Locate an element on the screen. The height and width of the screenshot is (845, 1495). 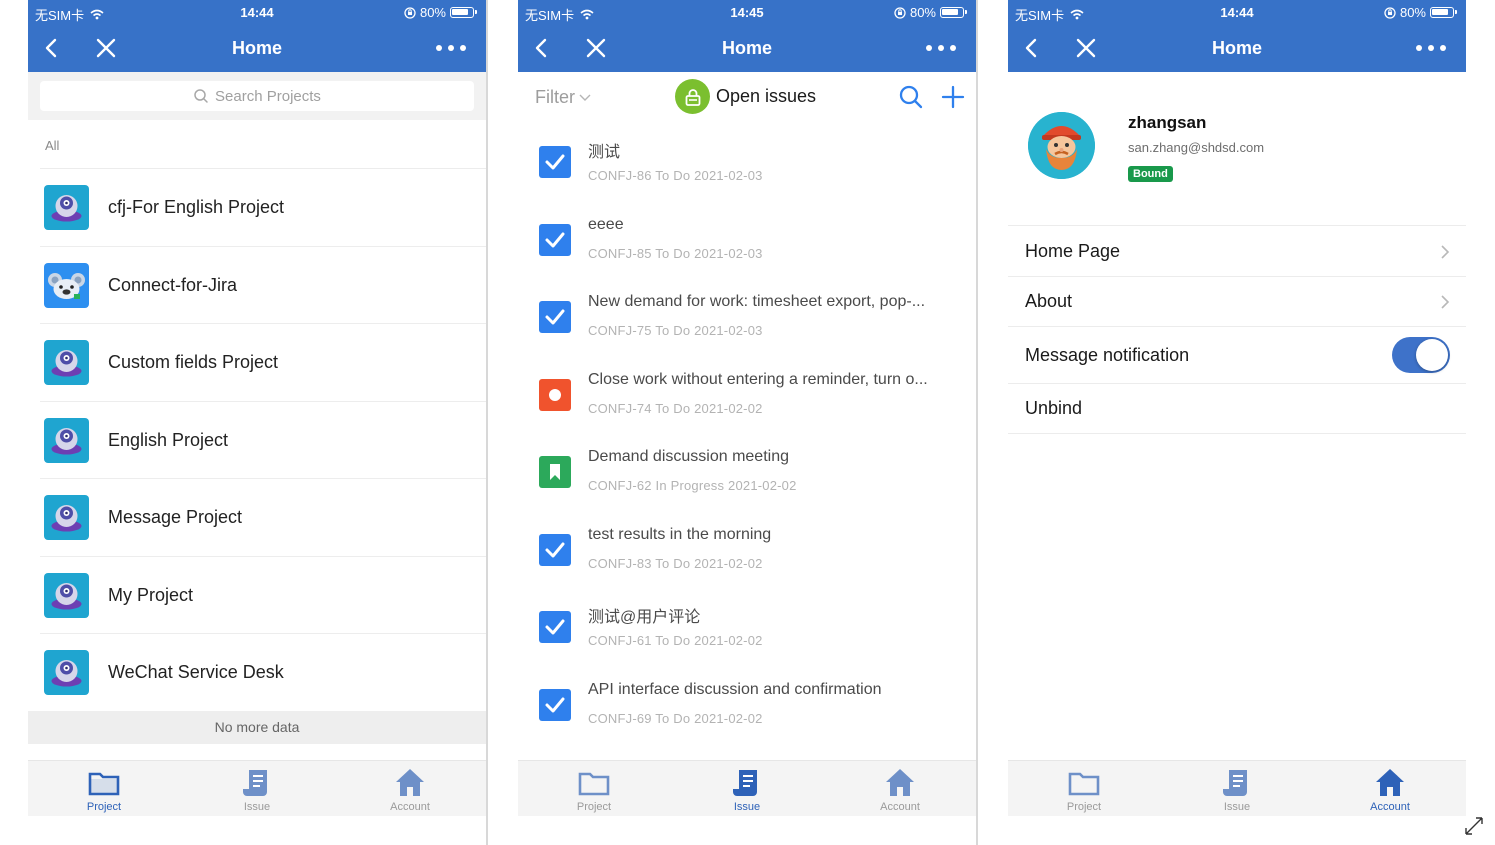
message-notification-row: Message notification is located at coordinates (1237, 355).